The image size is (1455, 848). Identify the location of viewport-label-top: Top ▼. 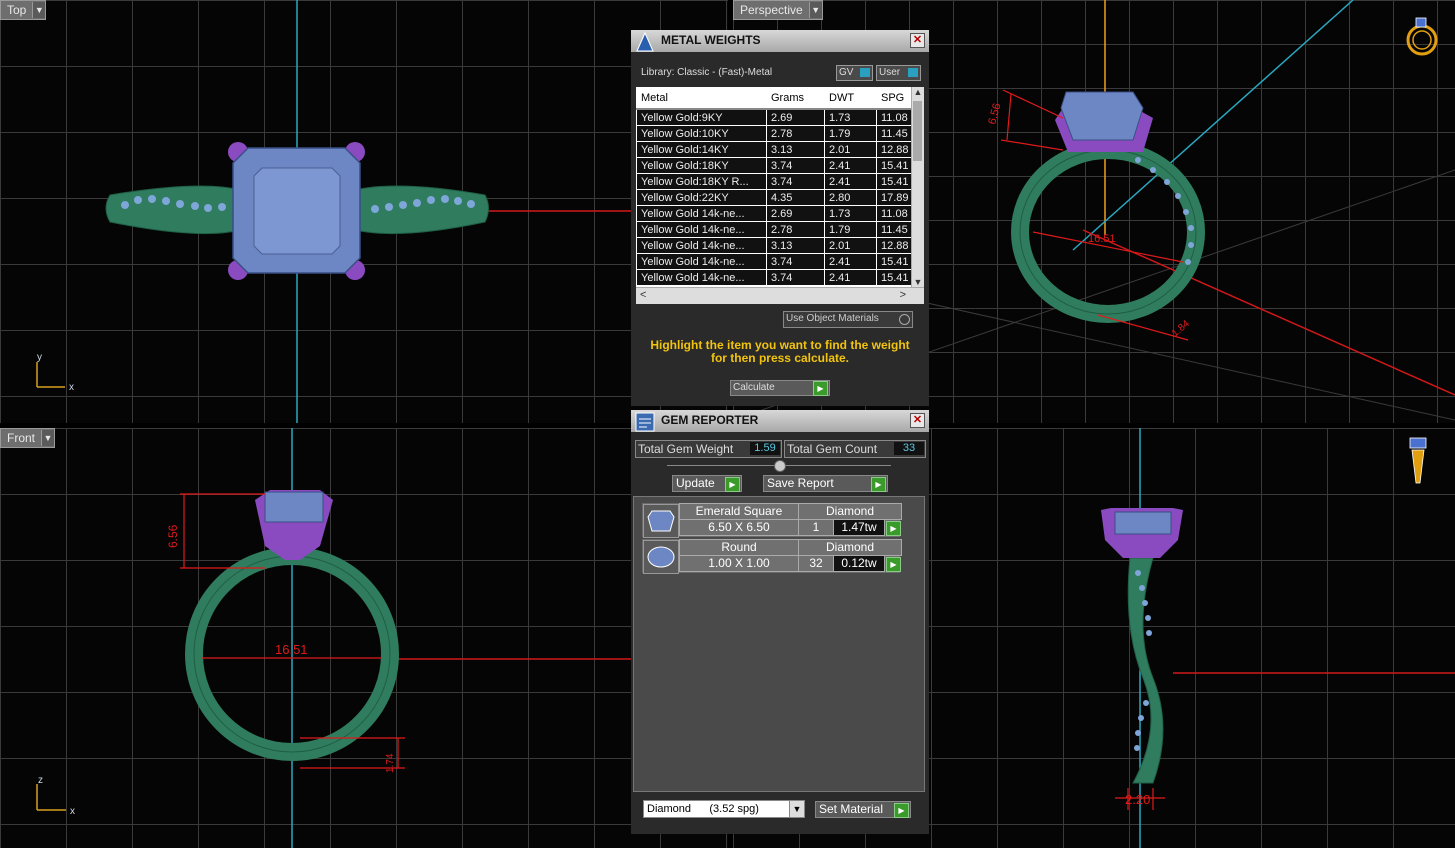
(23, 10).